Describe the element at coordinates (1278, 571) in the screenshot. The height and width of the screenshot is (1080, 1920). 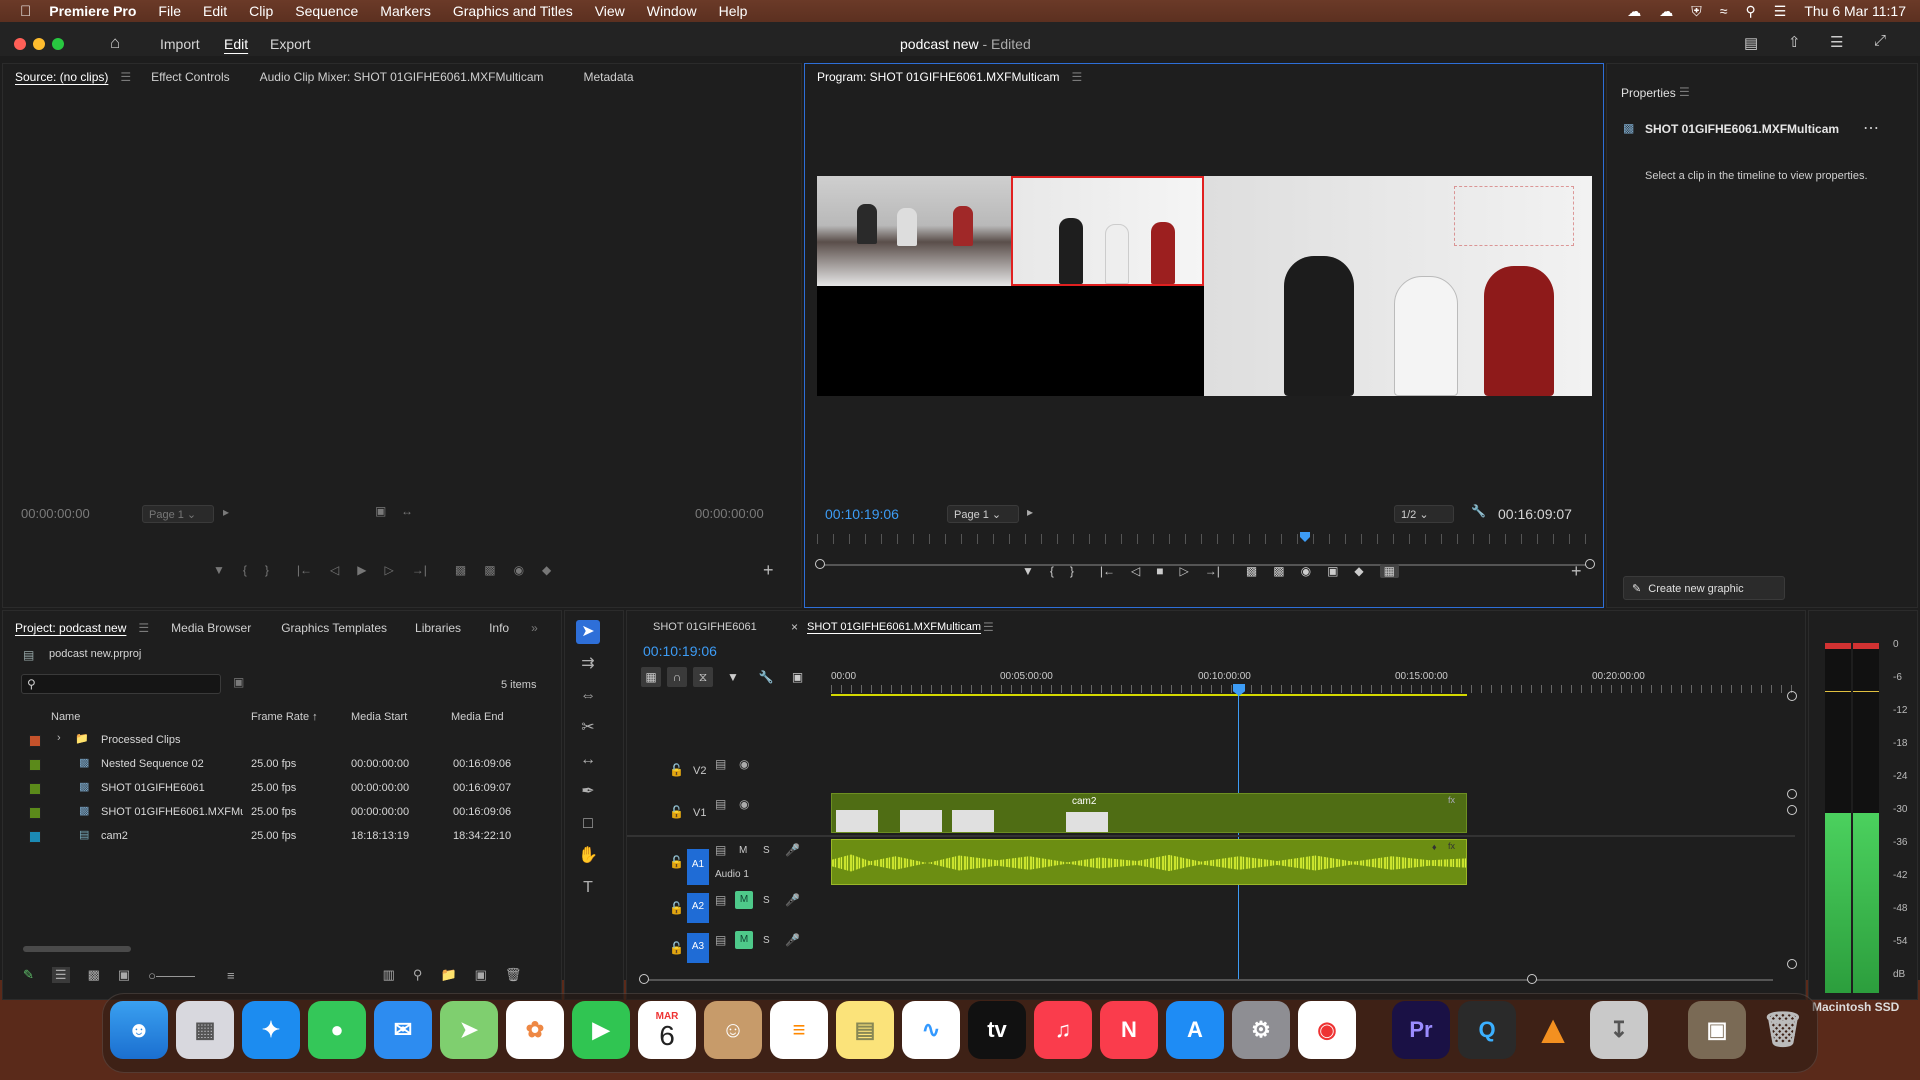
I see `extract-icon: ▩` at that location.